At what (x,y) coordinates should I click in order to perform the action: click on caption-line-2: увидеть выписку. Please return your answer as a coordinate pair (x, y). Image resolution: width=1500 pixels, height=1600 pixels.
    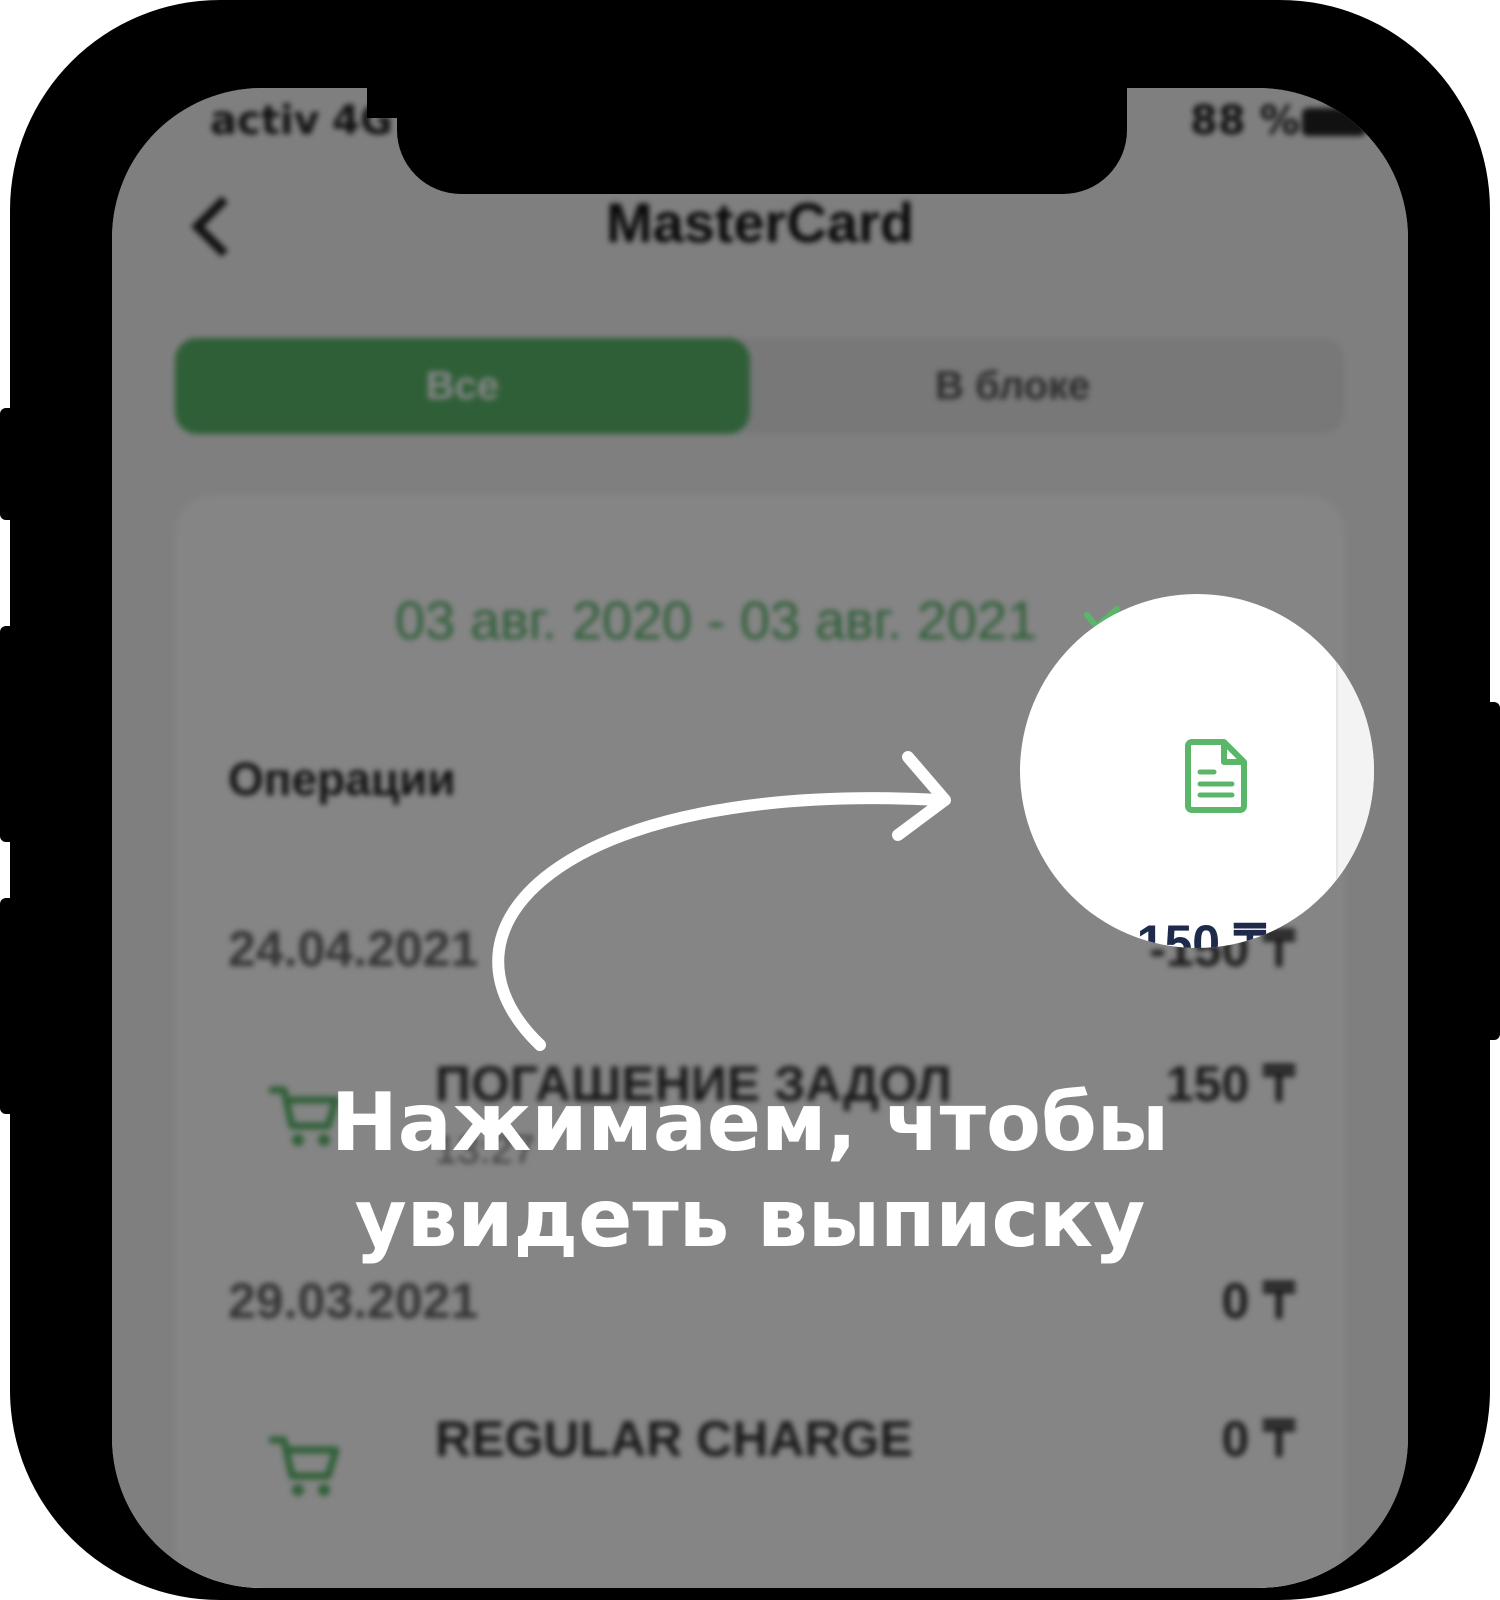
    Looking at the image, I should click on (750, 1218).